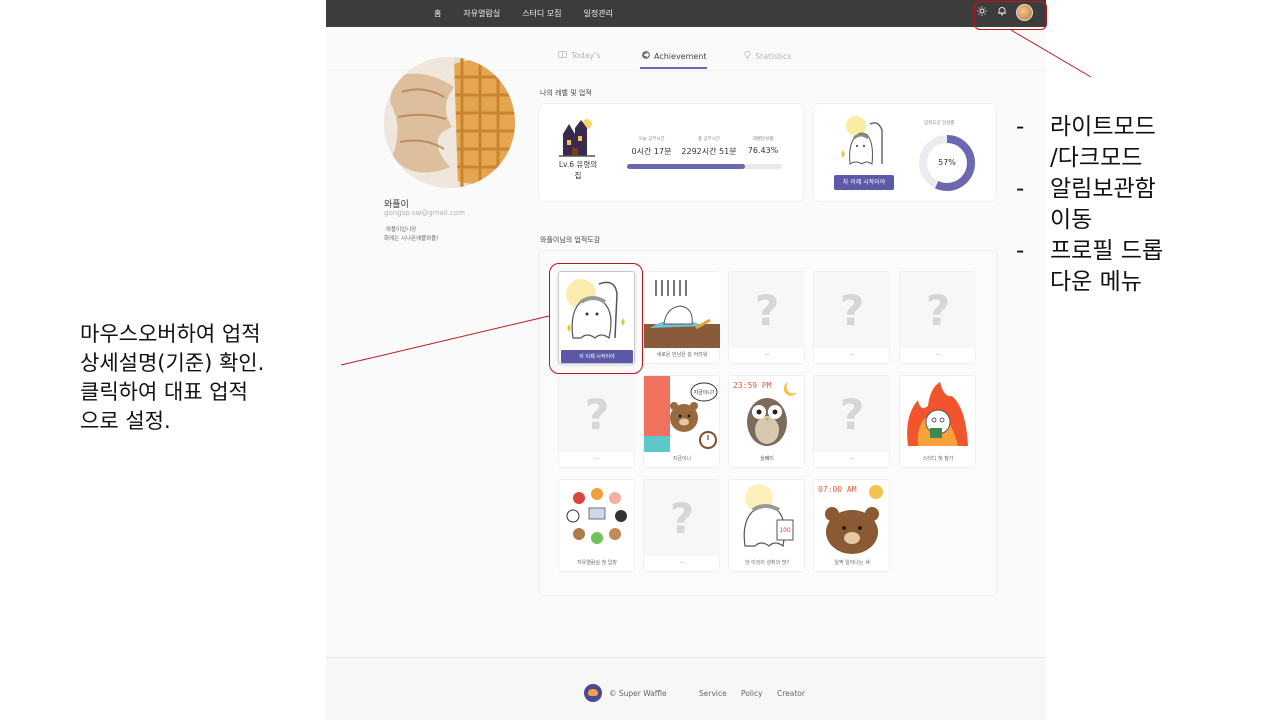 The height and width of the screenshot is (720, 1280). Describe the element at coordinates (125, 421) in the screenshot. I see `annotation-line: 으로 설정.` at that location.